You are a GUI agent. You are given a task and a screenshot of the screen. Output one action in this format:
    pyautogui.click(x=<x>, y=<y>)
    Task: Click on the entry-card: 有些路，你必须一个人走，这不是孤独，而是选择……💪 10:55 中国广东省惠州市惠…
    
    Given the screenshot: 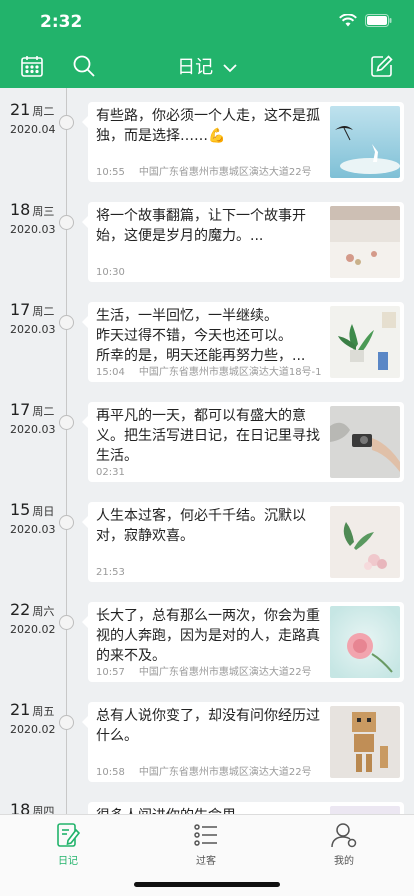 What is the action you would take?
    pyautogui.click(x=243, y=142)
    